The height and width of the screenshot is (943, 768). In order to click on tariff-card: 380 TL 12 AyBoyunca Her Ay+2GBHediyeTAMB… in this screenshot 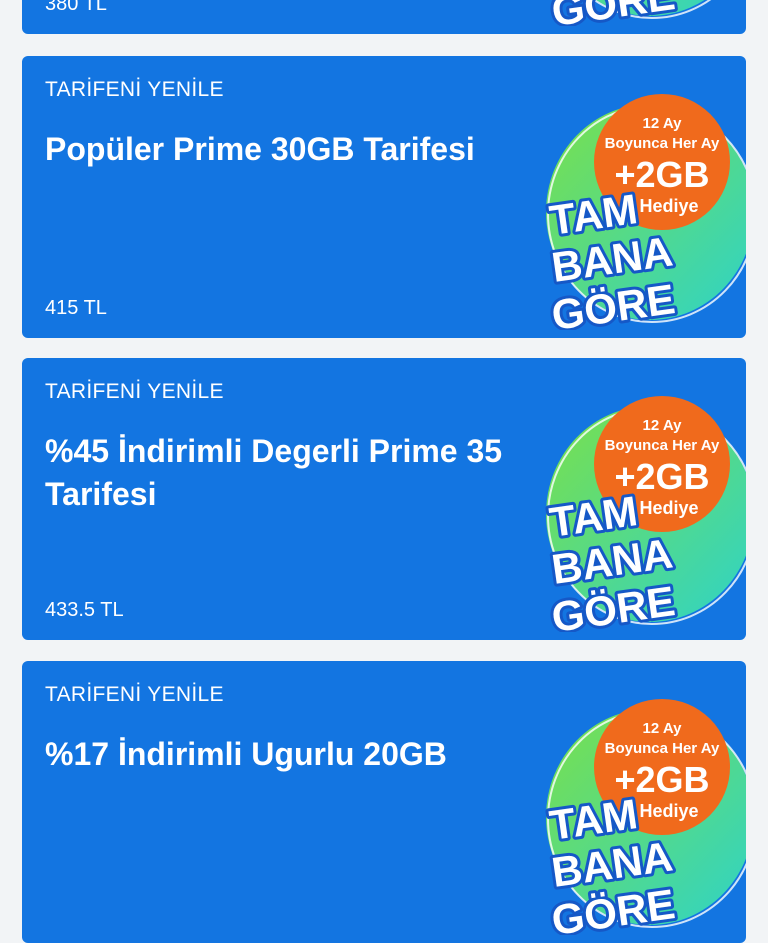, I will do `click(384, 17)`.